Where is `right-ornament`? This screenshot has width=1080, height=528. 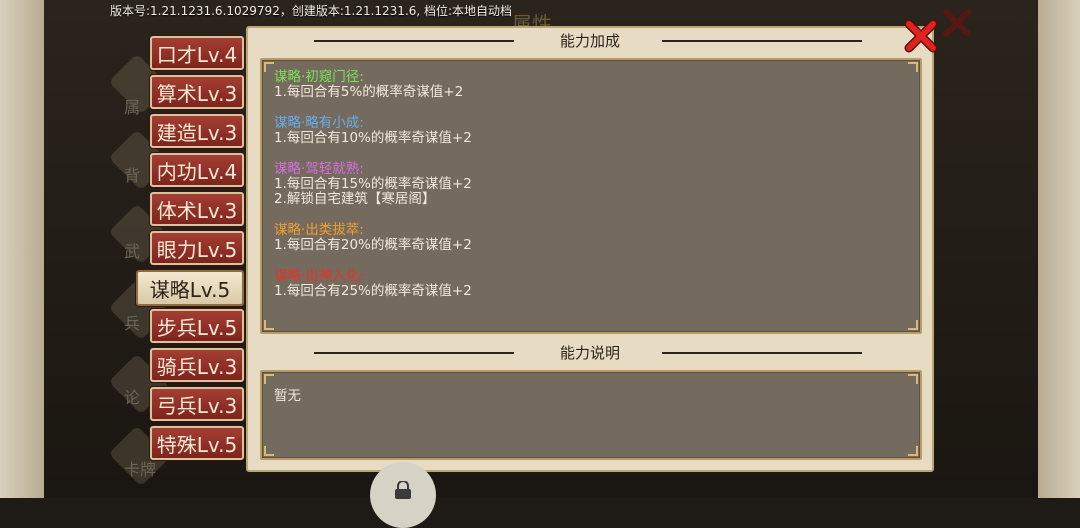
right-ornament is located at coordinates (1059, 249).